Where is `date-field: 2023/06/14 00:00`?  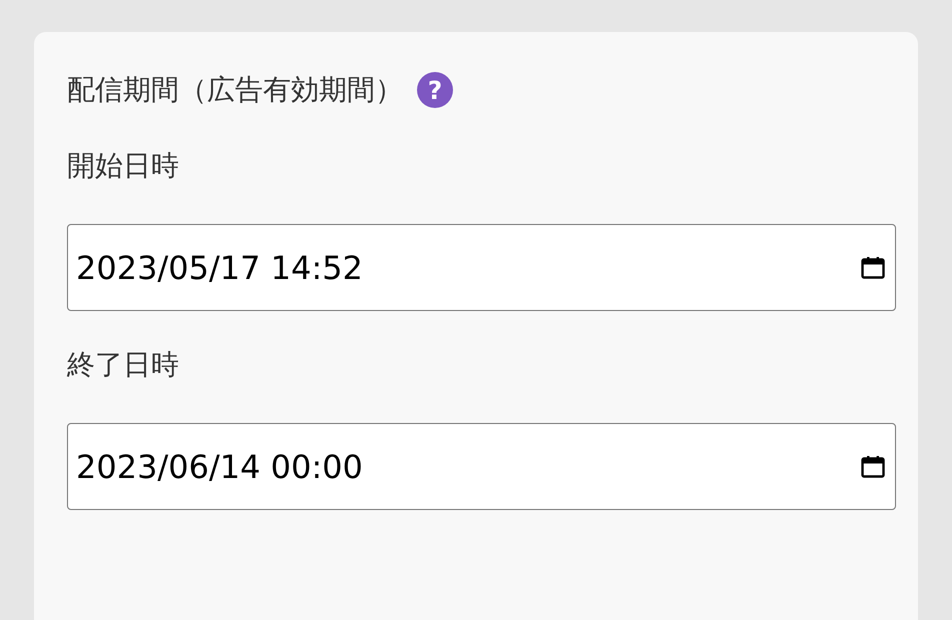
date-field: 2023/06/14 00:00 is located at coordinates (481, 466).